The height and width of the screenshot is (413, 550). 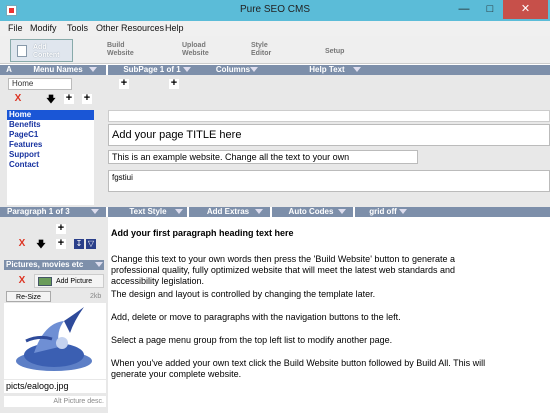 I want to click on style-editor-button: Style Editor, so click(x=261, y=50).